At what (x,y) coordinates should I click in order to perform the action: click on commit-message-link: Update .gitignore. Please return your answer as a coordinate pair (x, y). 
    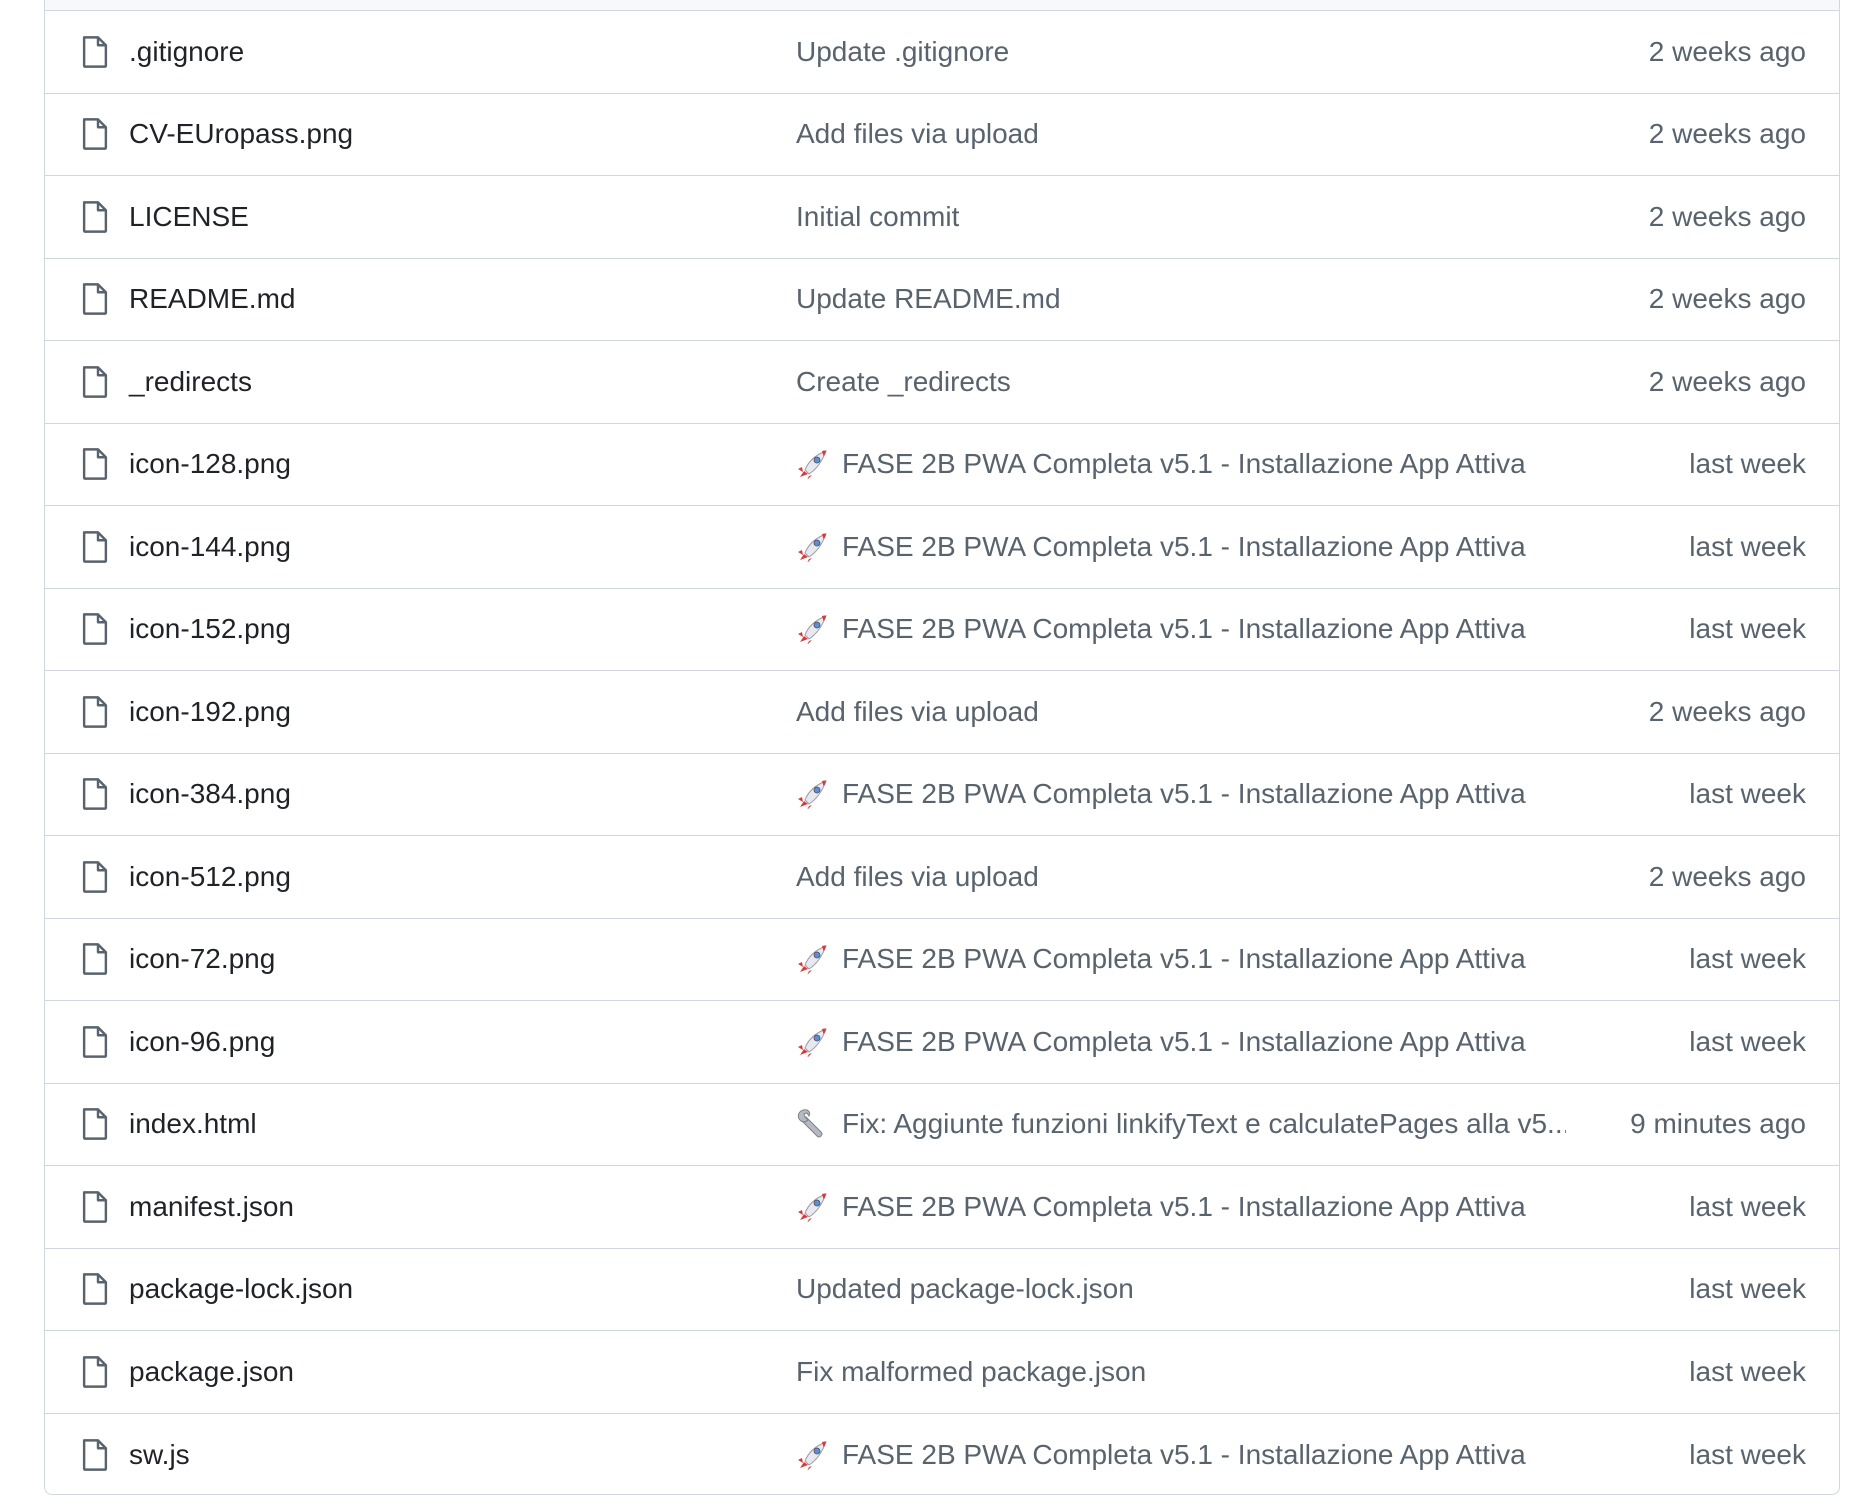
    Looking at the image, I should click on (902, 52).